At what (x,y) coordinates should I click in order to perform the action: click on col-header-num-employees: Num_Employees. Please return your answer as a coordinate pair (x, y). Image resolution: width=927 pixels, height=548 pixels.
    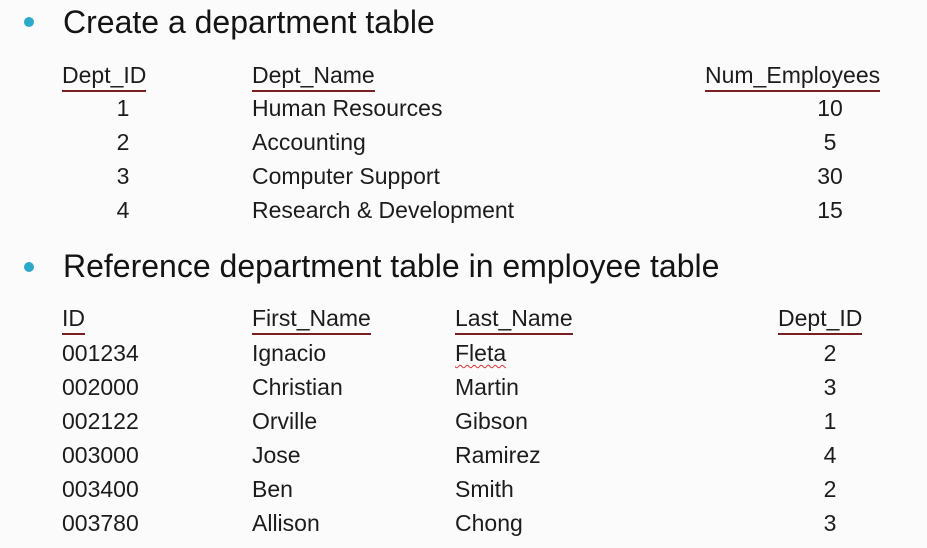
    Looking at the image, I should click on (793, 76).